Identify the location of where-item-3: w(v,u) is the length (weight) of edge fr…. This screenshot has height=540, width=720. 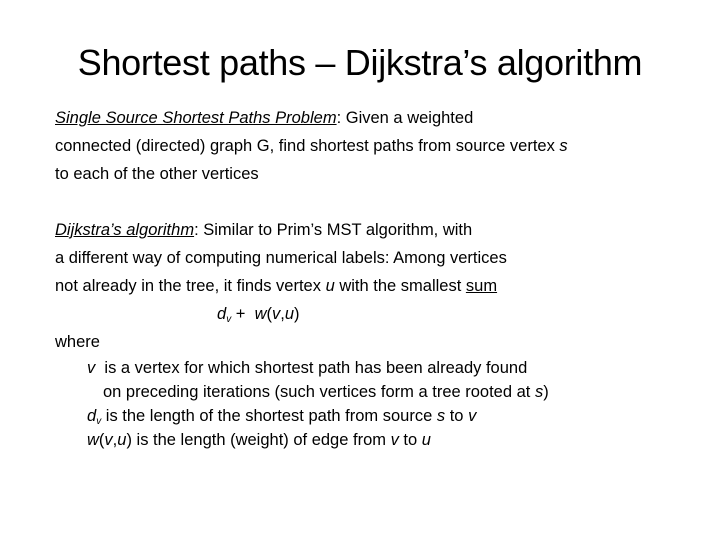
(375, 440).